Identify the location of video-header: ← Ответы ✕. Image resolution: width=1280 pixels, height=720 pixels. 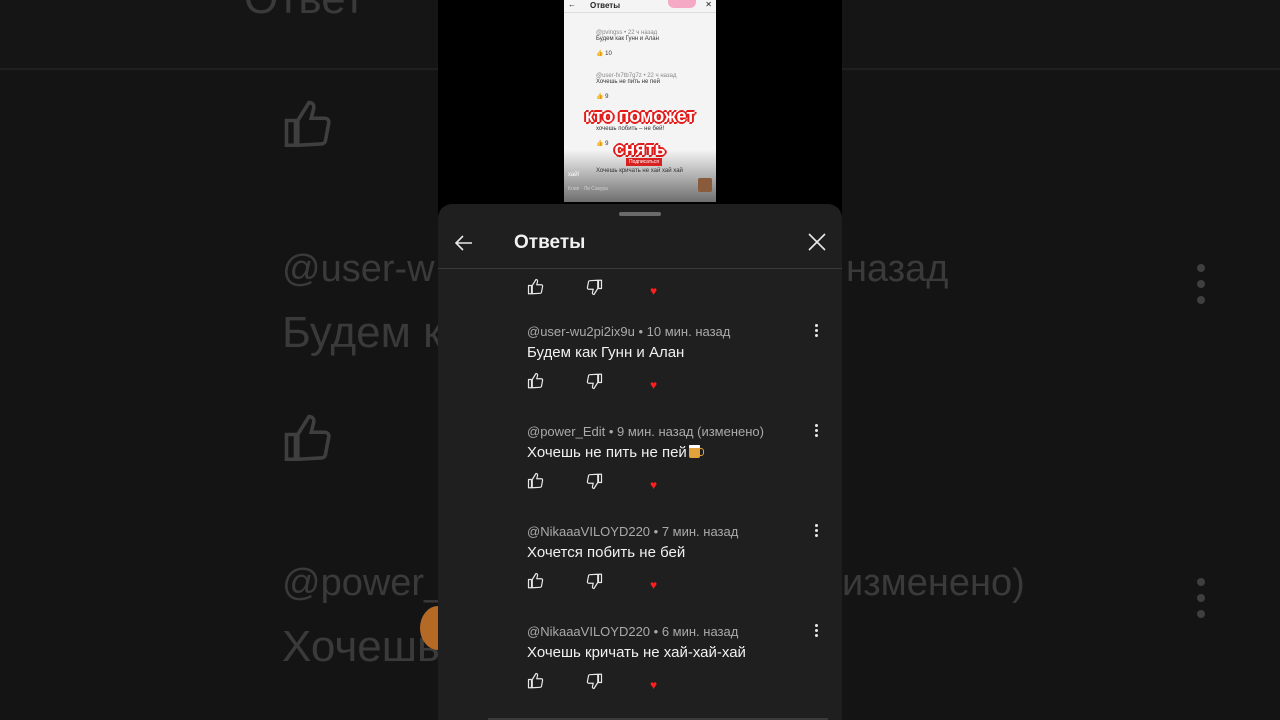
(640, 6).